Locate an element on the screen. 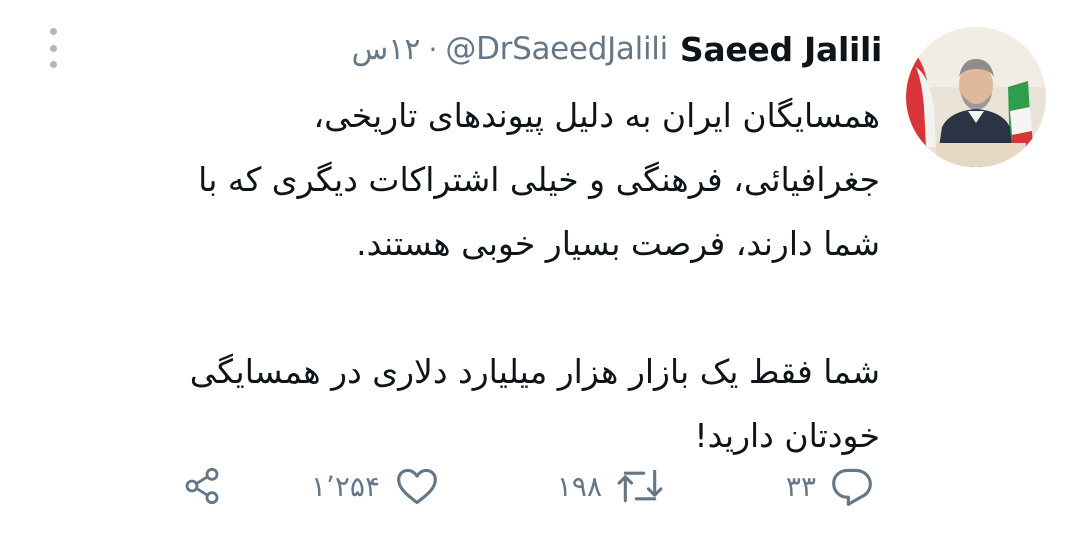 The width and height of the screenshot is (1080, 534). action-bar: ۳۳ ۱۹۸ ۱٬۲۵۴ is located at coordinates (540, 486).